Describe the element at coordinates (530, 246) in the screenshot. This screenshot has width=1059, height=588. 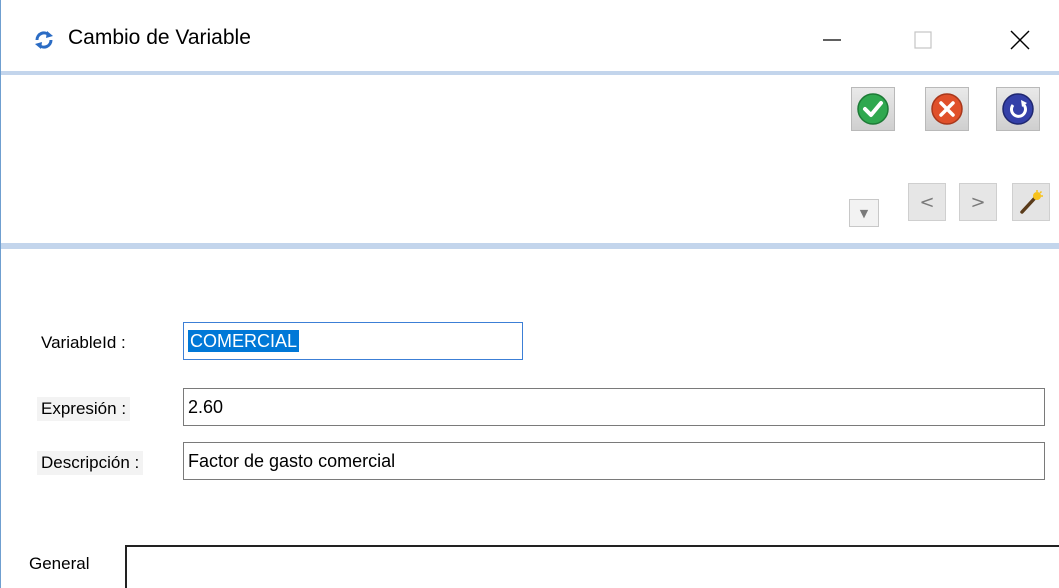
I see `toolbar-separator` at that location.